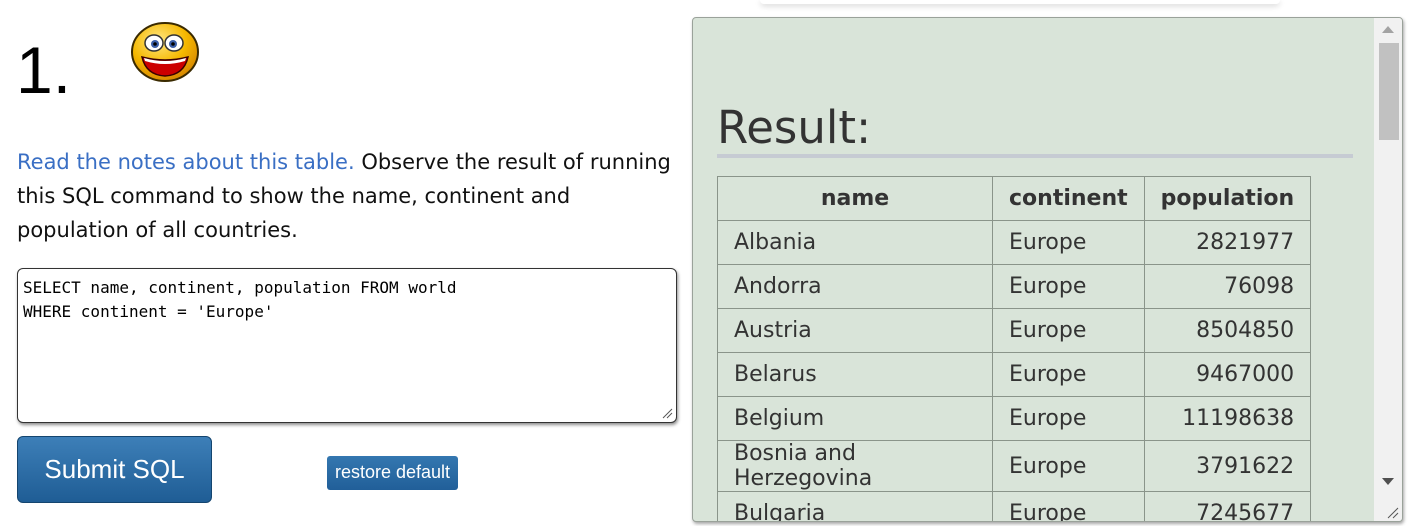  Describe the element at coordinates (44, 70) in the screenshot. I see `question-number: 1.` at that location.